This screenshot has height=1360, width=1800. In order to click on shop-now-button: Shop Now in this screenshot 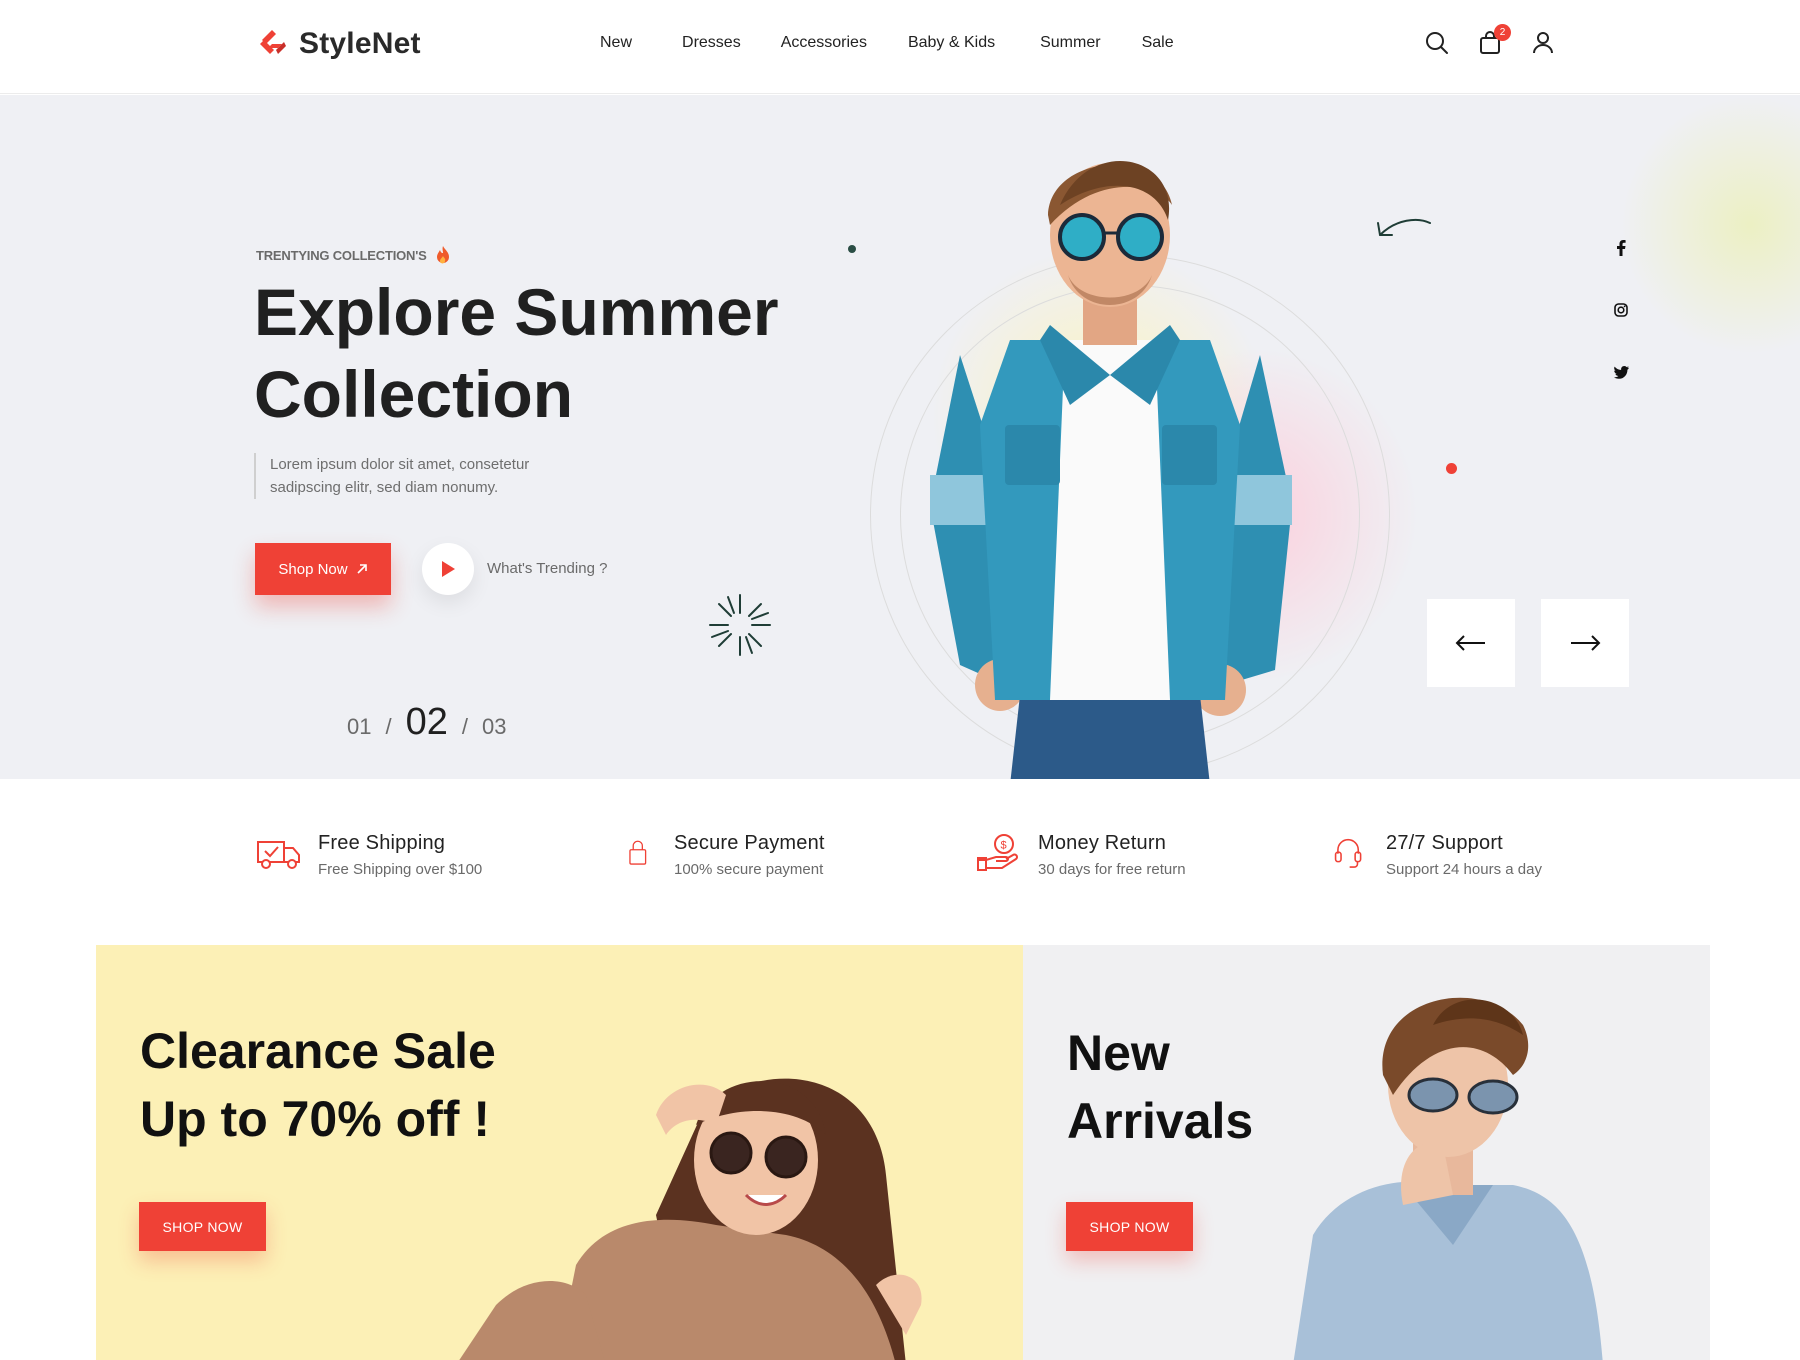, I will do `click(323, 569)`.